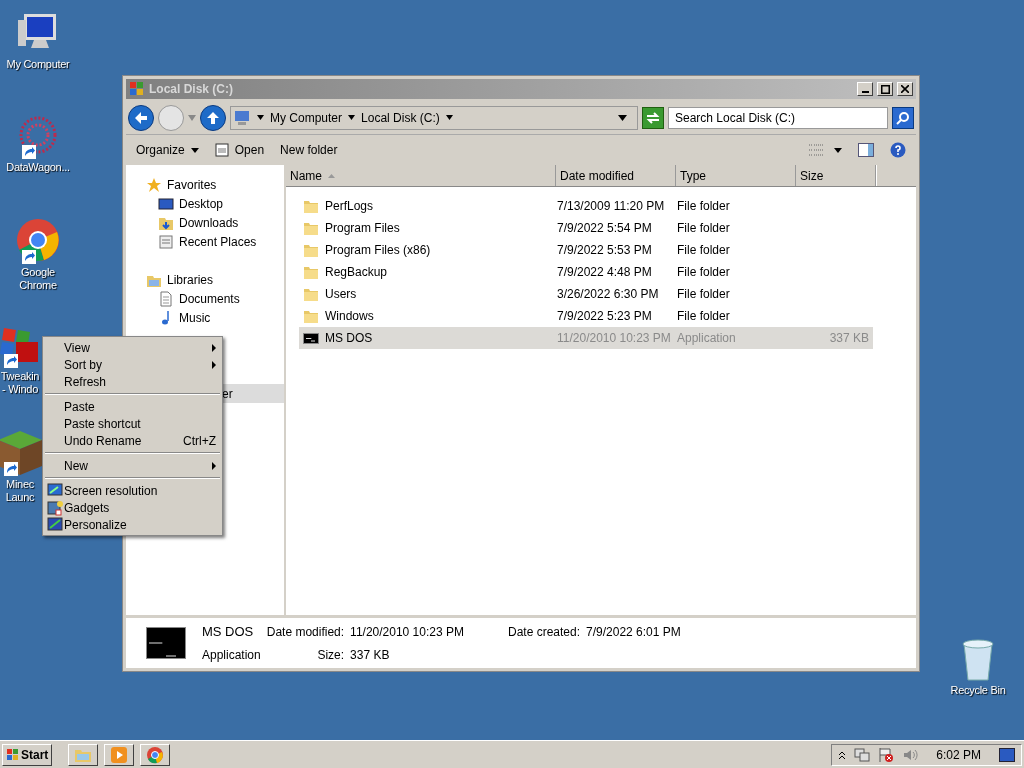 The image size is (1024, 768). Describe the element at coordinates (898, 150) in the screenshot. I see `help-icon` at that location.